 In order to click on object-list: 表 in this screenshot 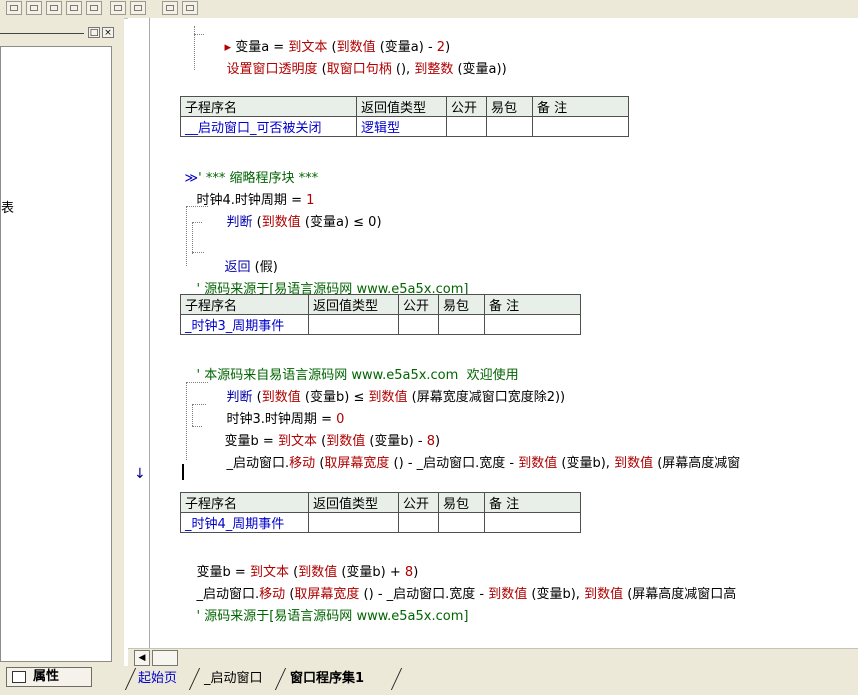, I will do `click(56, 354)`.